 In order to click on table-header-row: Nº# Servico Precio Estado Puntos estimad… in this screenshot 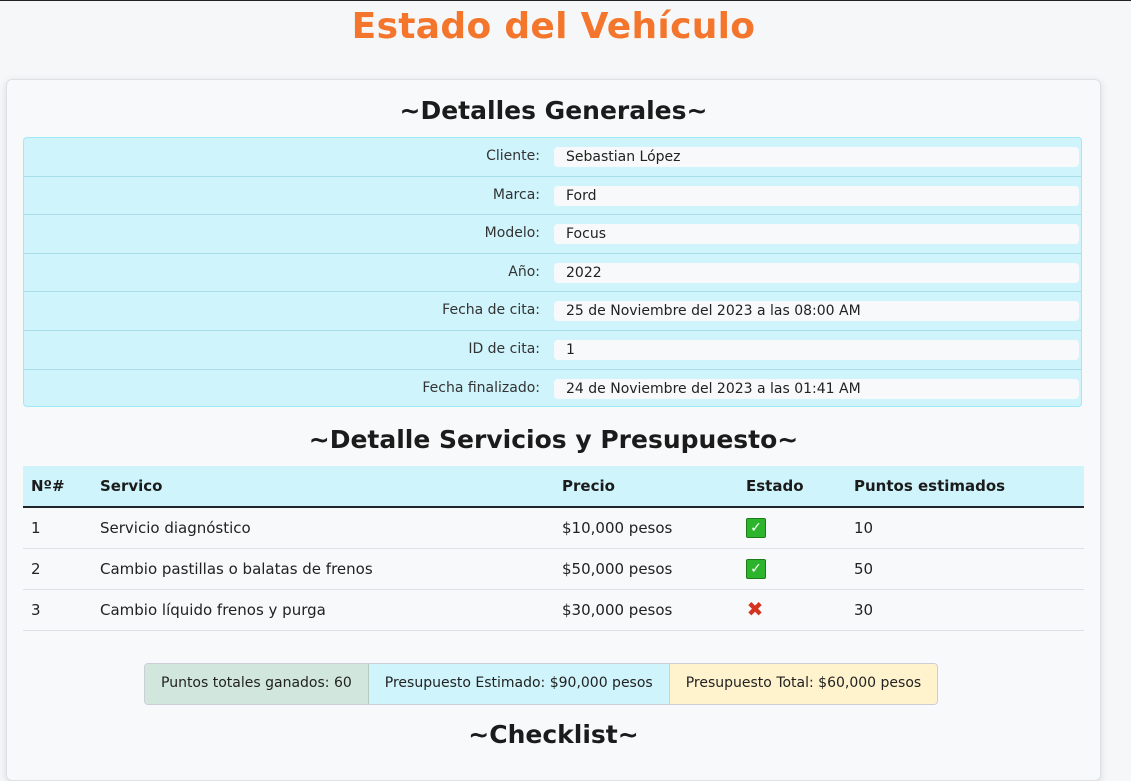, I will do `click(553, 487)`.